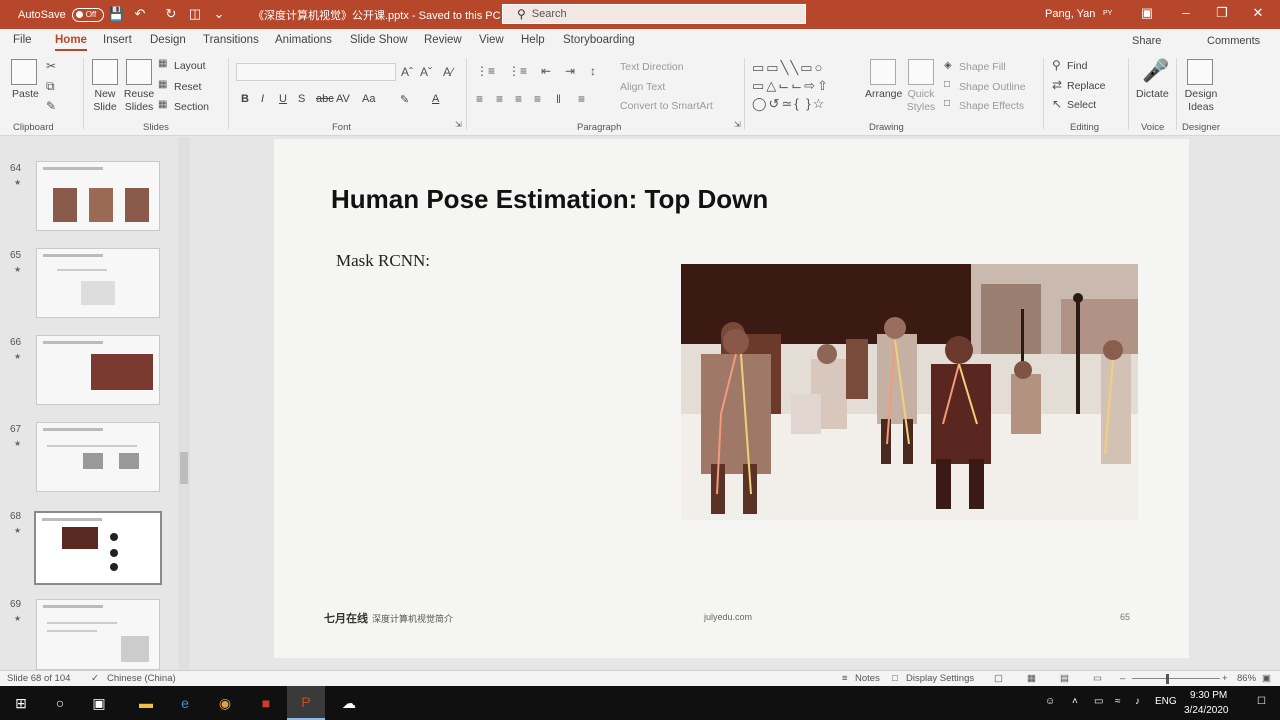 Image resolution: width=1280 pixels, height=720 pixels. I want to click on decrease-font-icon: Aˇ, so click(426, 72).